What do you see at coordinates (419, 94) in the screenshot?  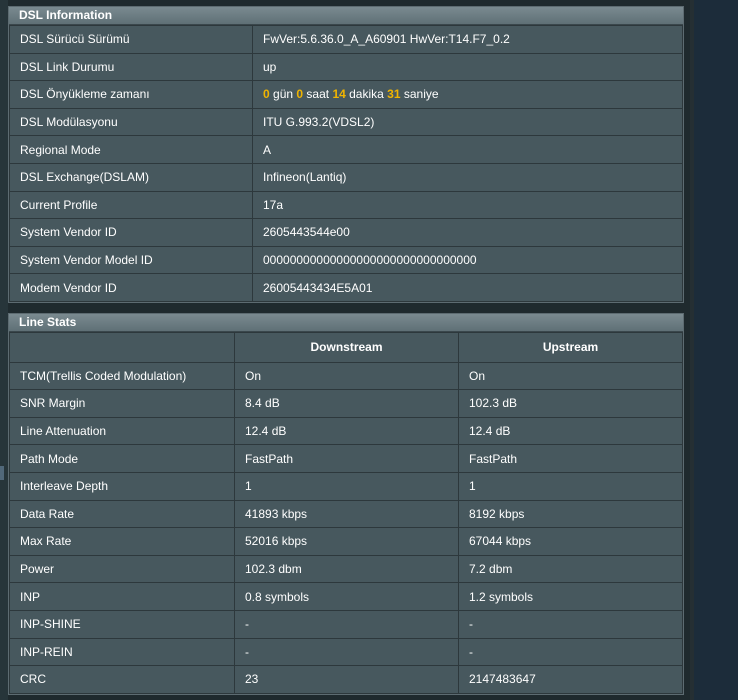 I see `uptime-seconds-unit: saniye` at bounding box center [419, 94].